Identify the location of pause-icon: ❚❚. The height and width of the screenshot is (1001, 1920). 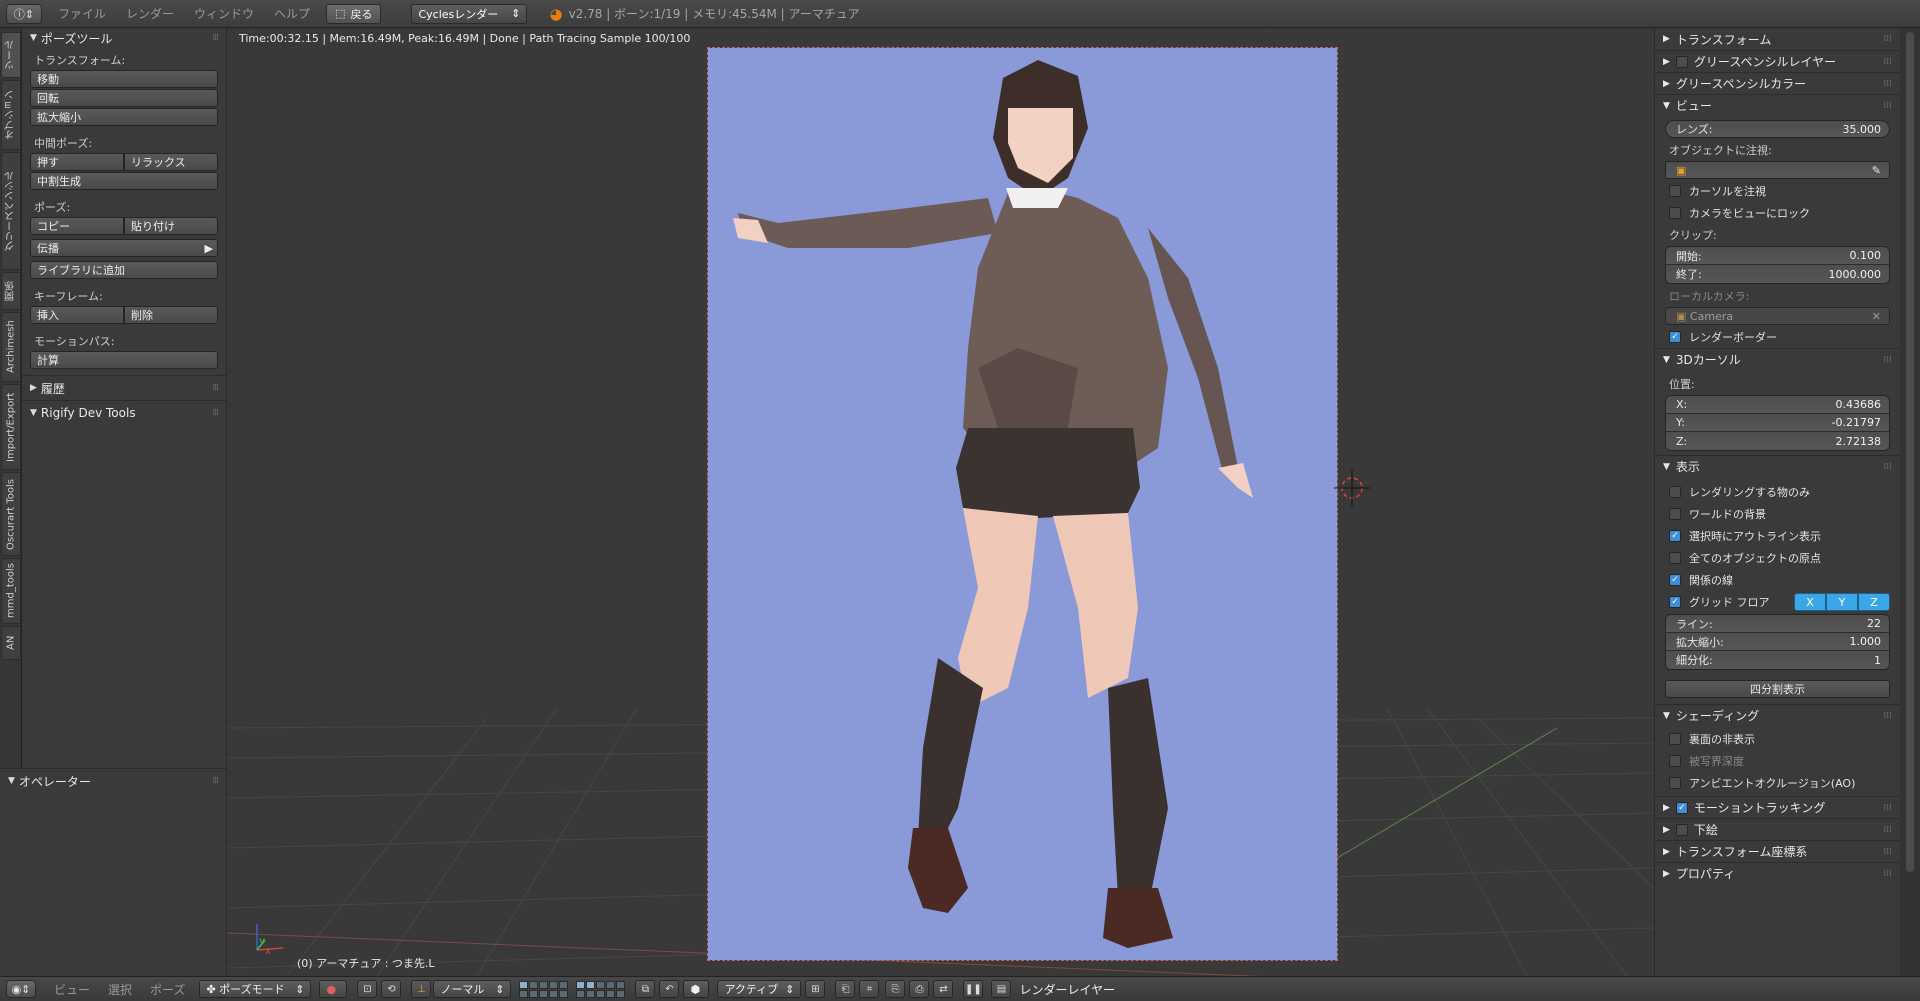
(973, 989).